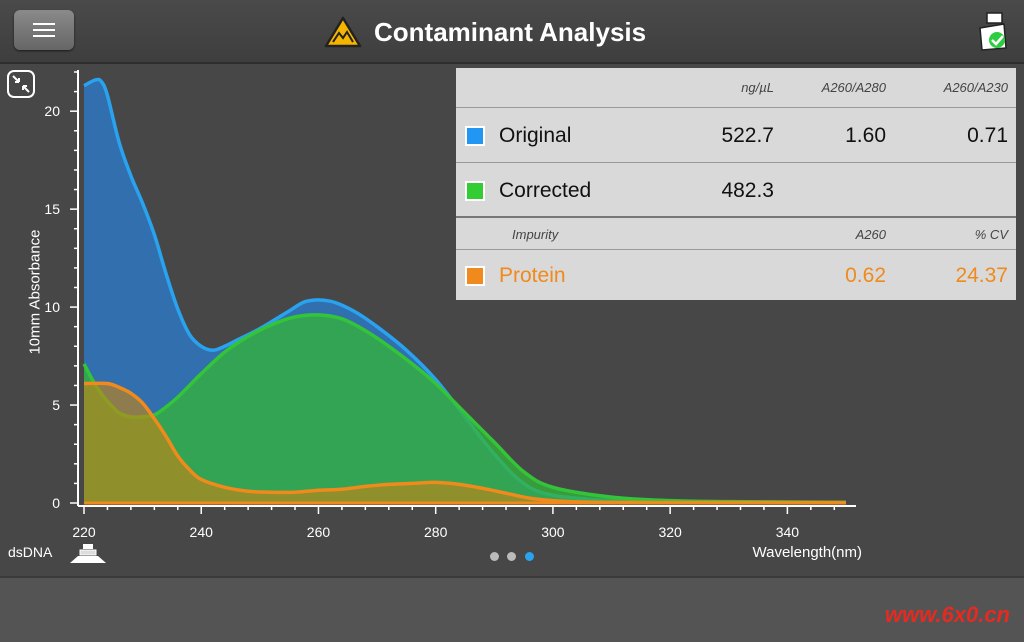 The image size is (1024, 642). What do you see at coordinates (56, 503) in the screenshot?
I see `y-tick-label: 0` at bounding box center [56, 503].